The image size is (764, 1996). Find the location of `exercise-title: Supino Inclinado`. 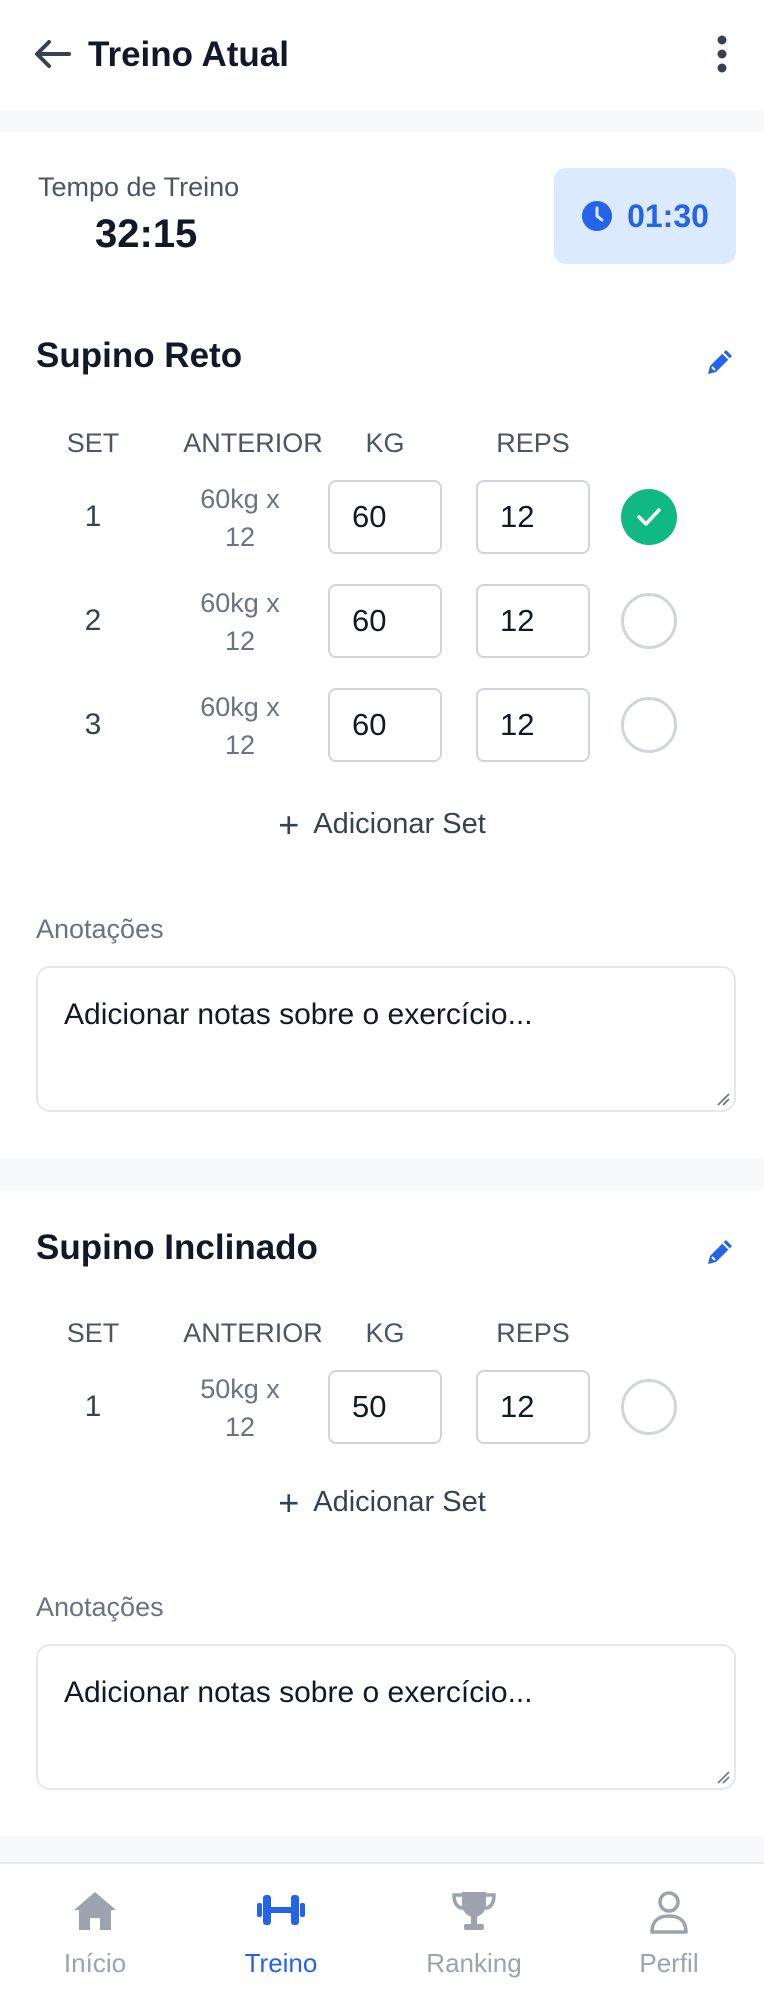

exercise-title: Supino Inclinado is located at coordinates (177, 1247).